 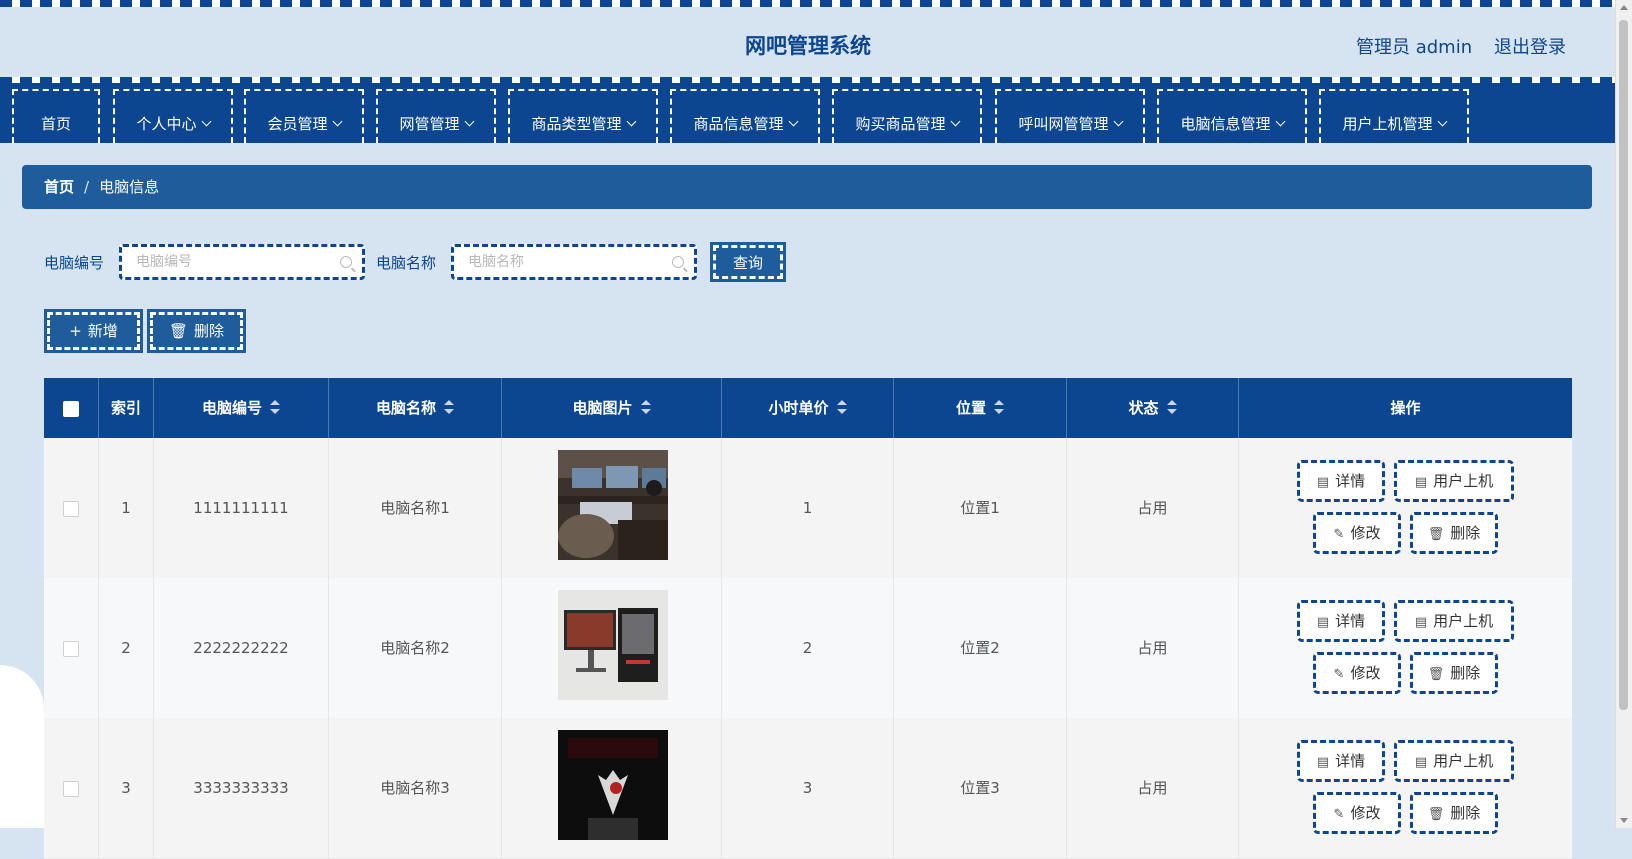 I want to click on batch-delete-button: 🗑 删除, so click(x=196, y=331).